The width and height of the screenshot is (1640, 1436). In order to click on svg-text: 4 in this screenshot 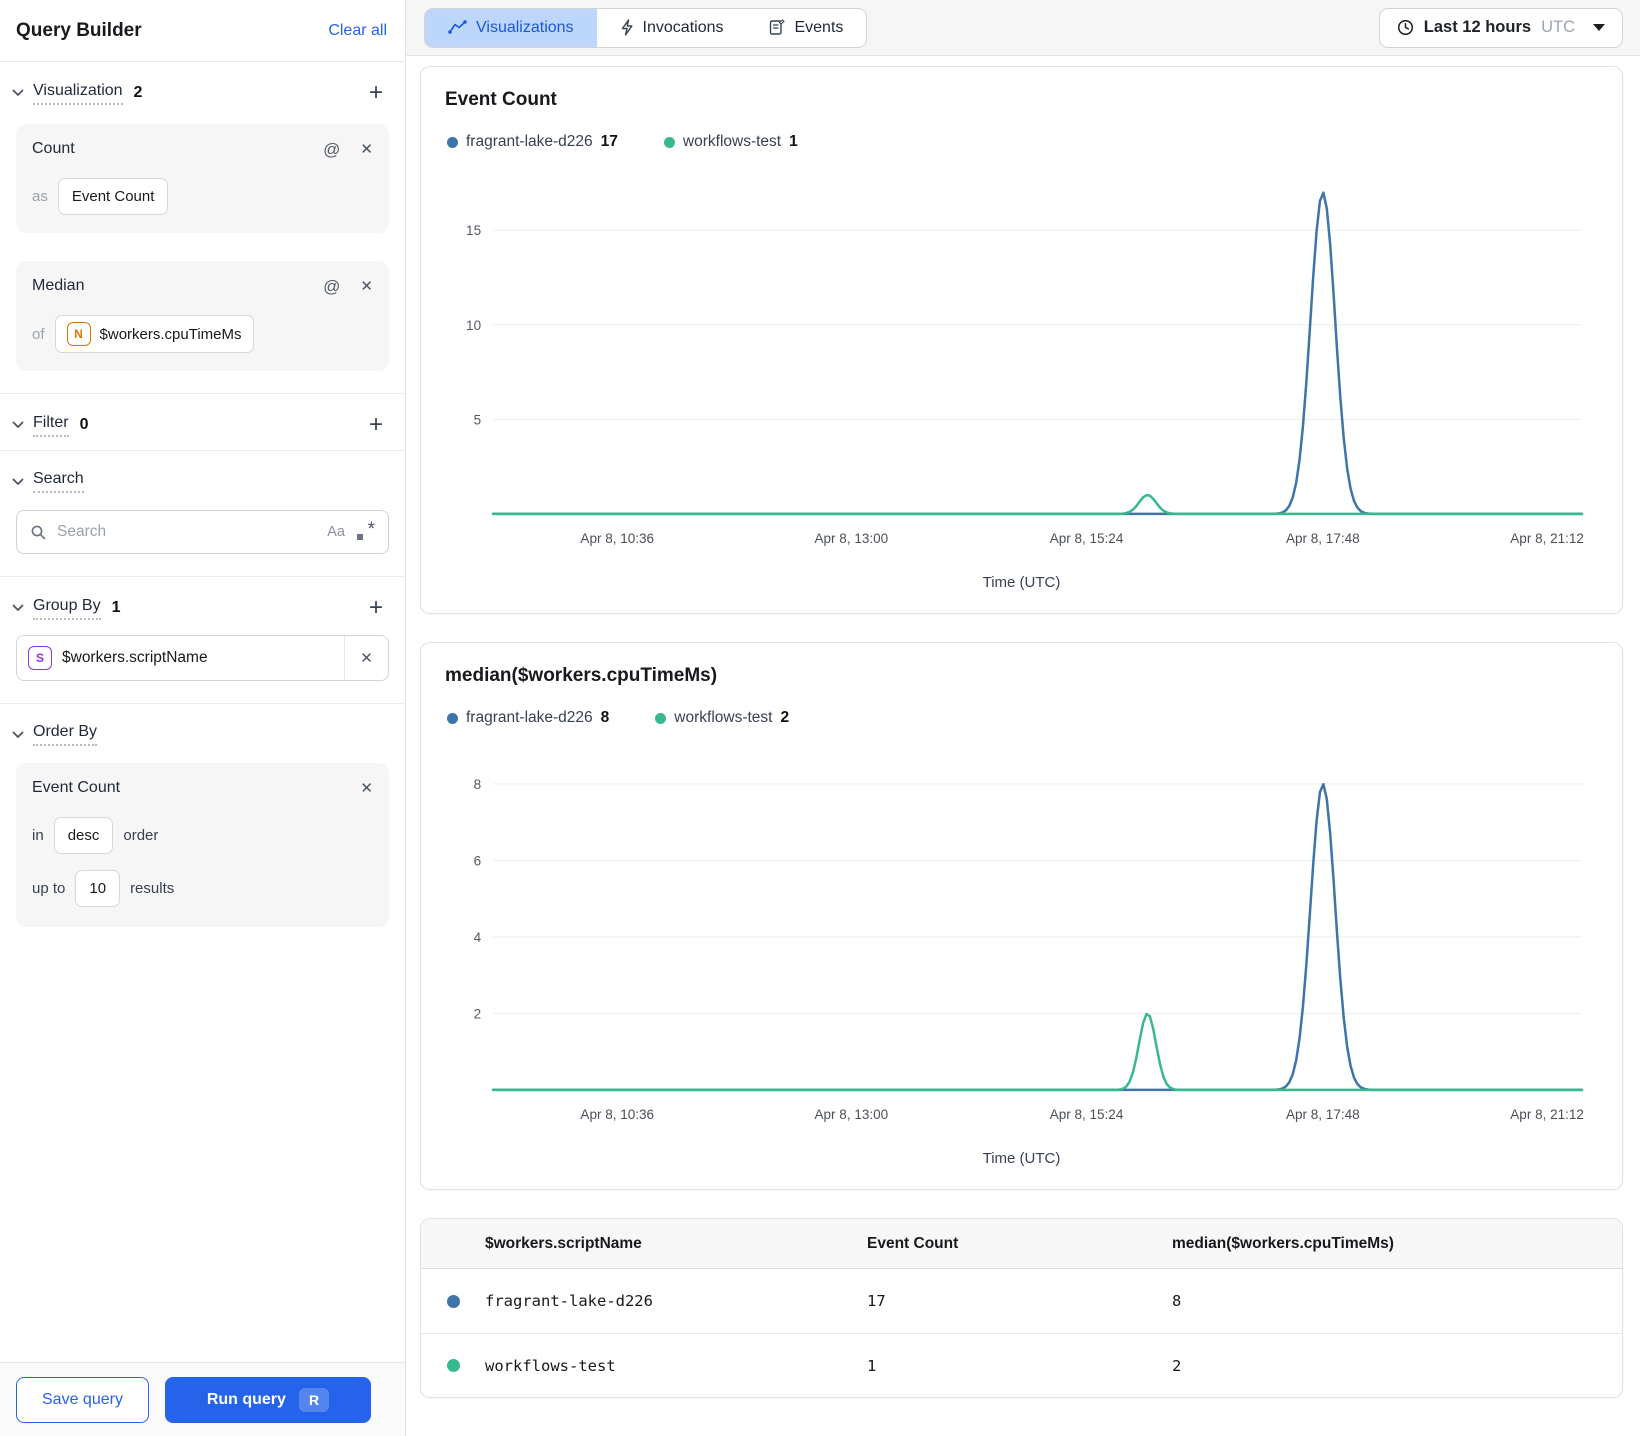, I will do `click(478, 937)`.